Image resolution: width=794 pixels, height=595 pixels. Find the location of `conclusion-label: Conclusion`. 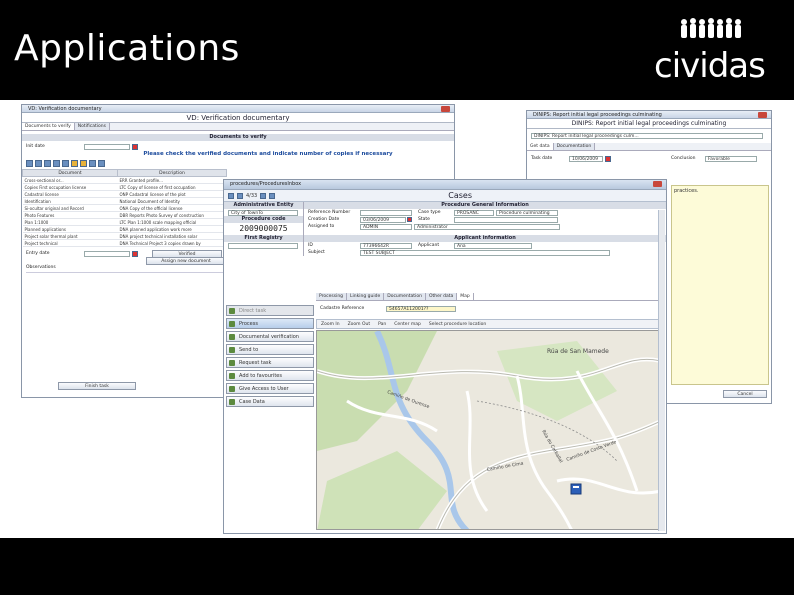

conclusion-label: Conclusion is located at coordinates (683, 158).